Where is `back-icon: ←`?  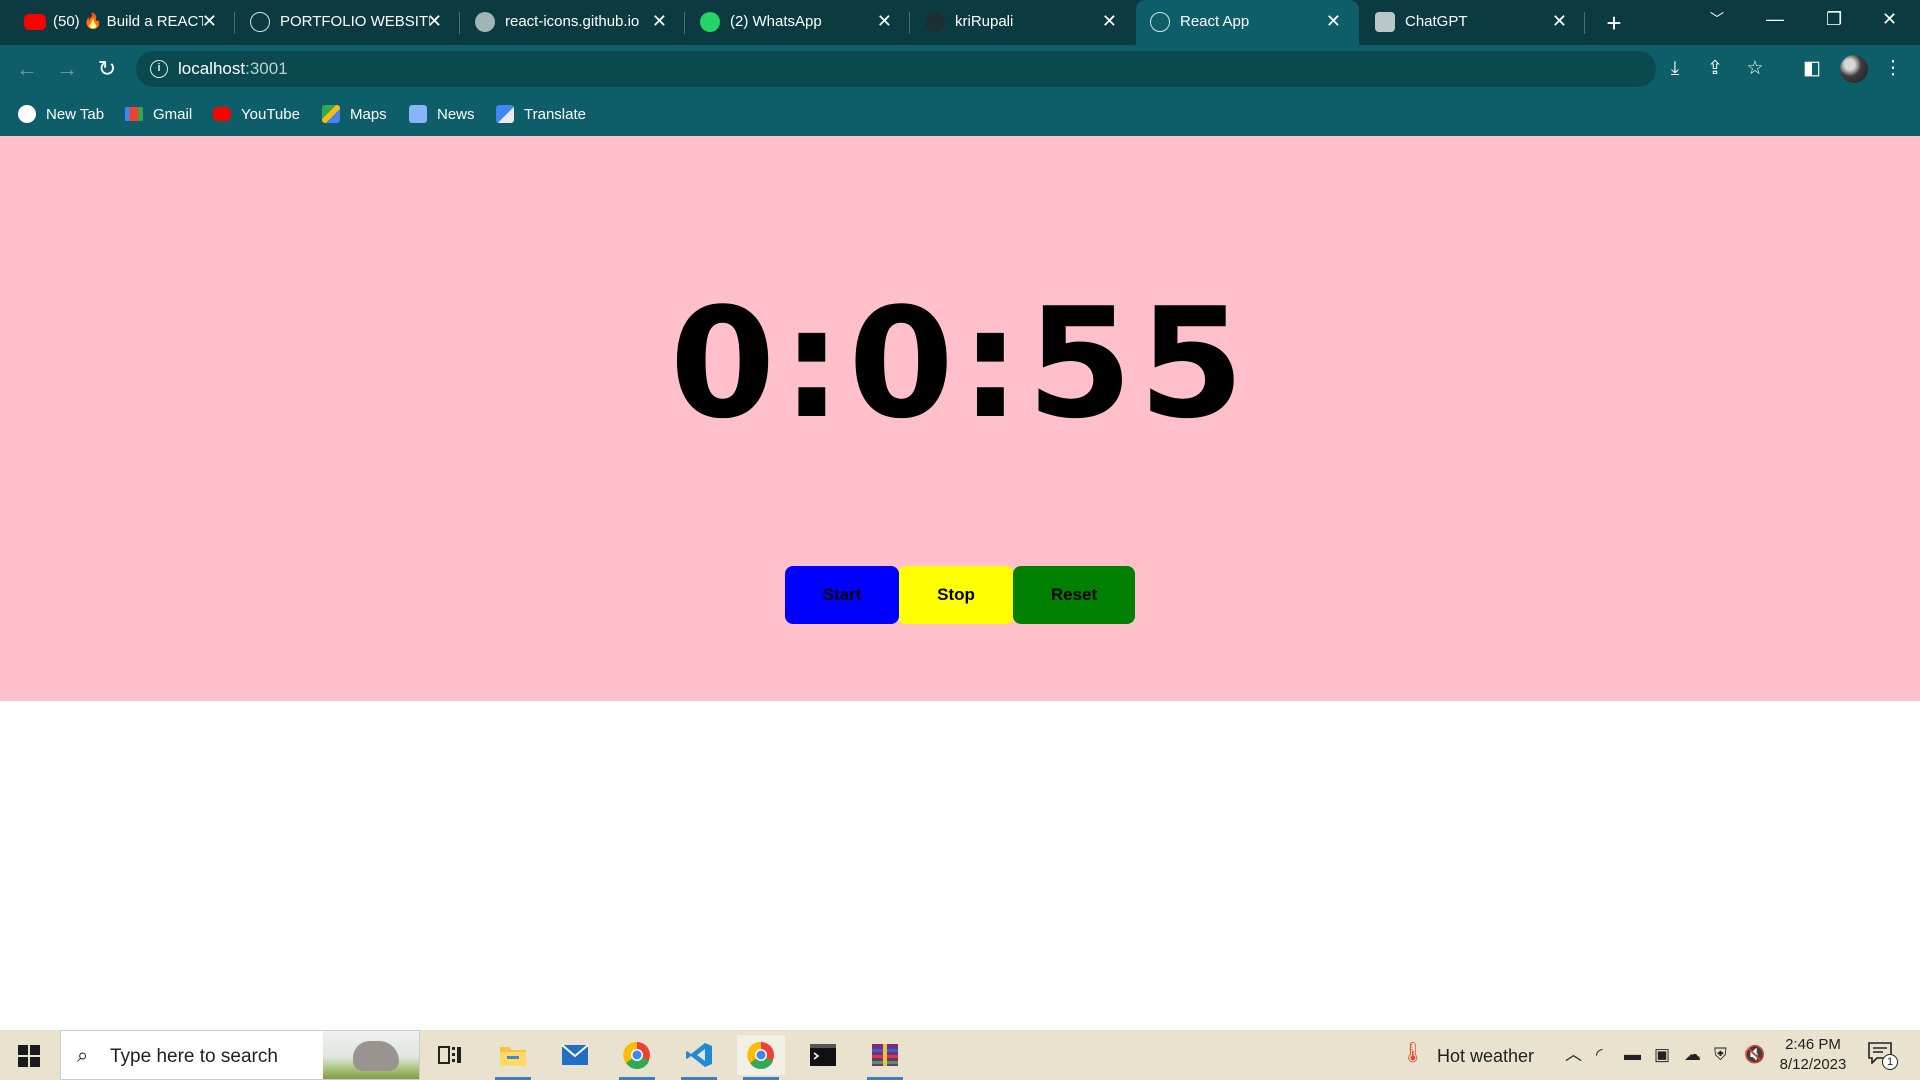
back-icon: ← is located at coordinates (27, 69).